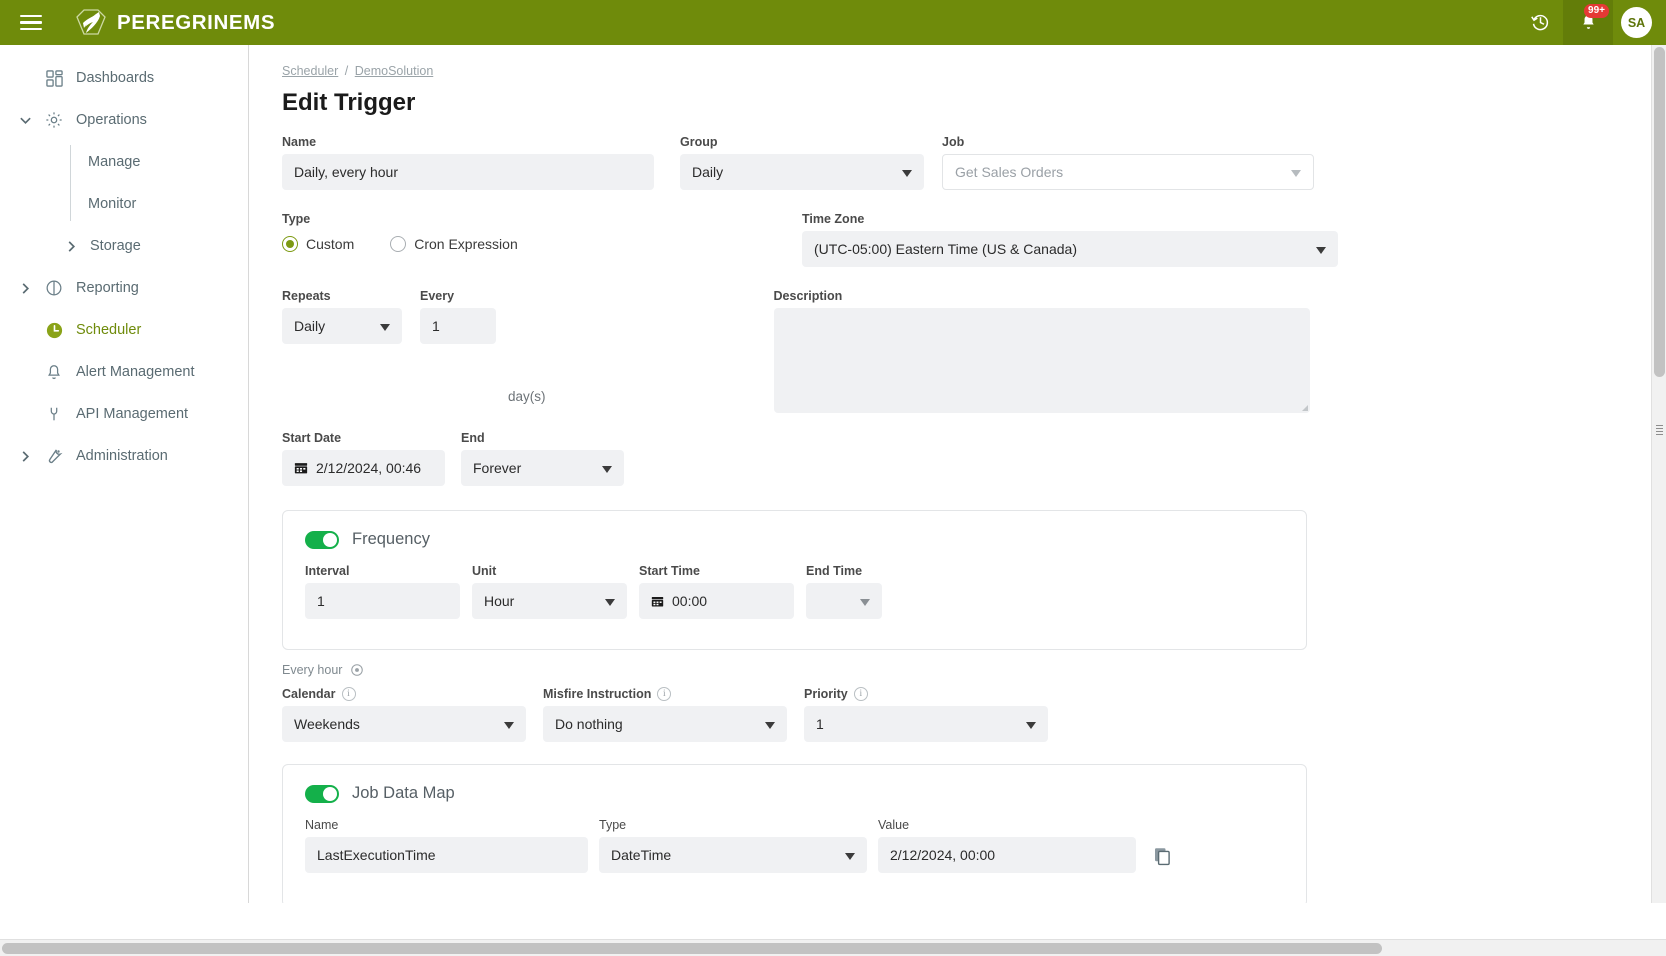  Describe the element at coordinates (473, 438) in the screenshot. I see `field-label: End` at that location.